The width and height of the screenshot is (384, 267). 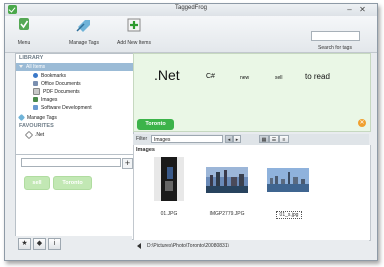 I want to click on cloud-tag-to-read: to read, so click(x=317, y=76).